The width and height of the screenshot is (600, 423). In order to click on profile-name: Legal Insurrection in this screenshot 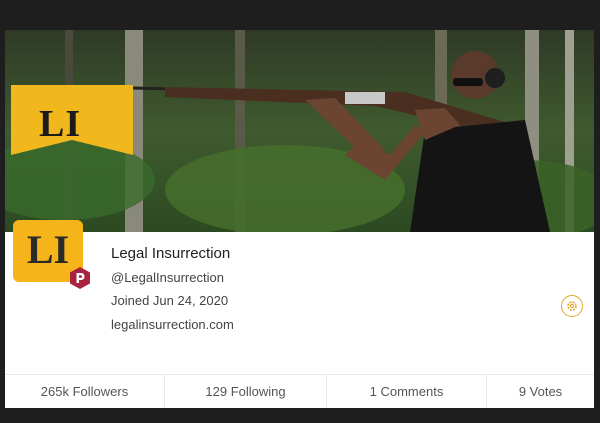, I will do `click(171, 253)`.